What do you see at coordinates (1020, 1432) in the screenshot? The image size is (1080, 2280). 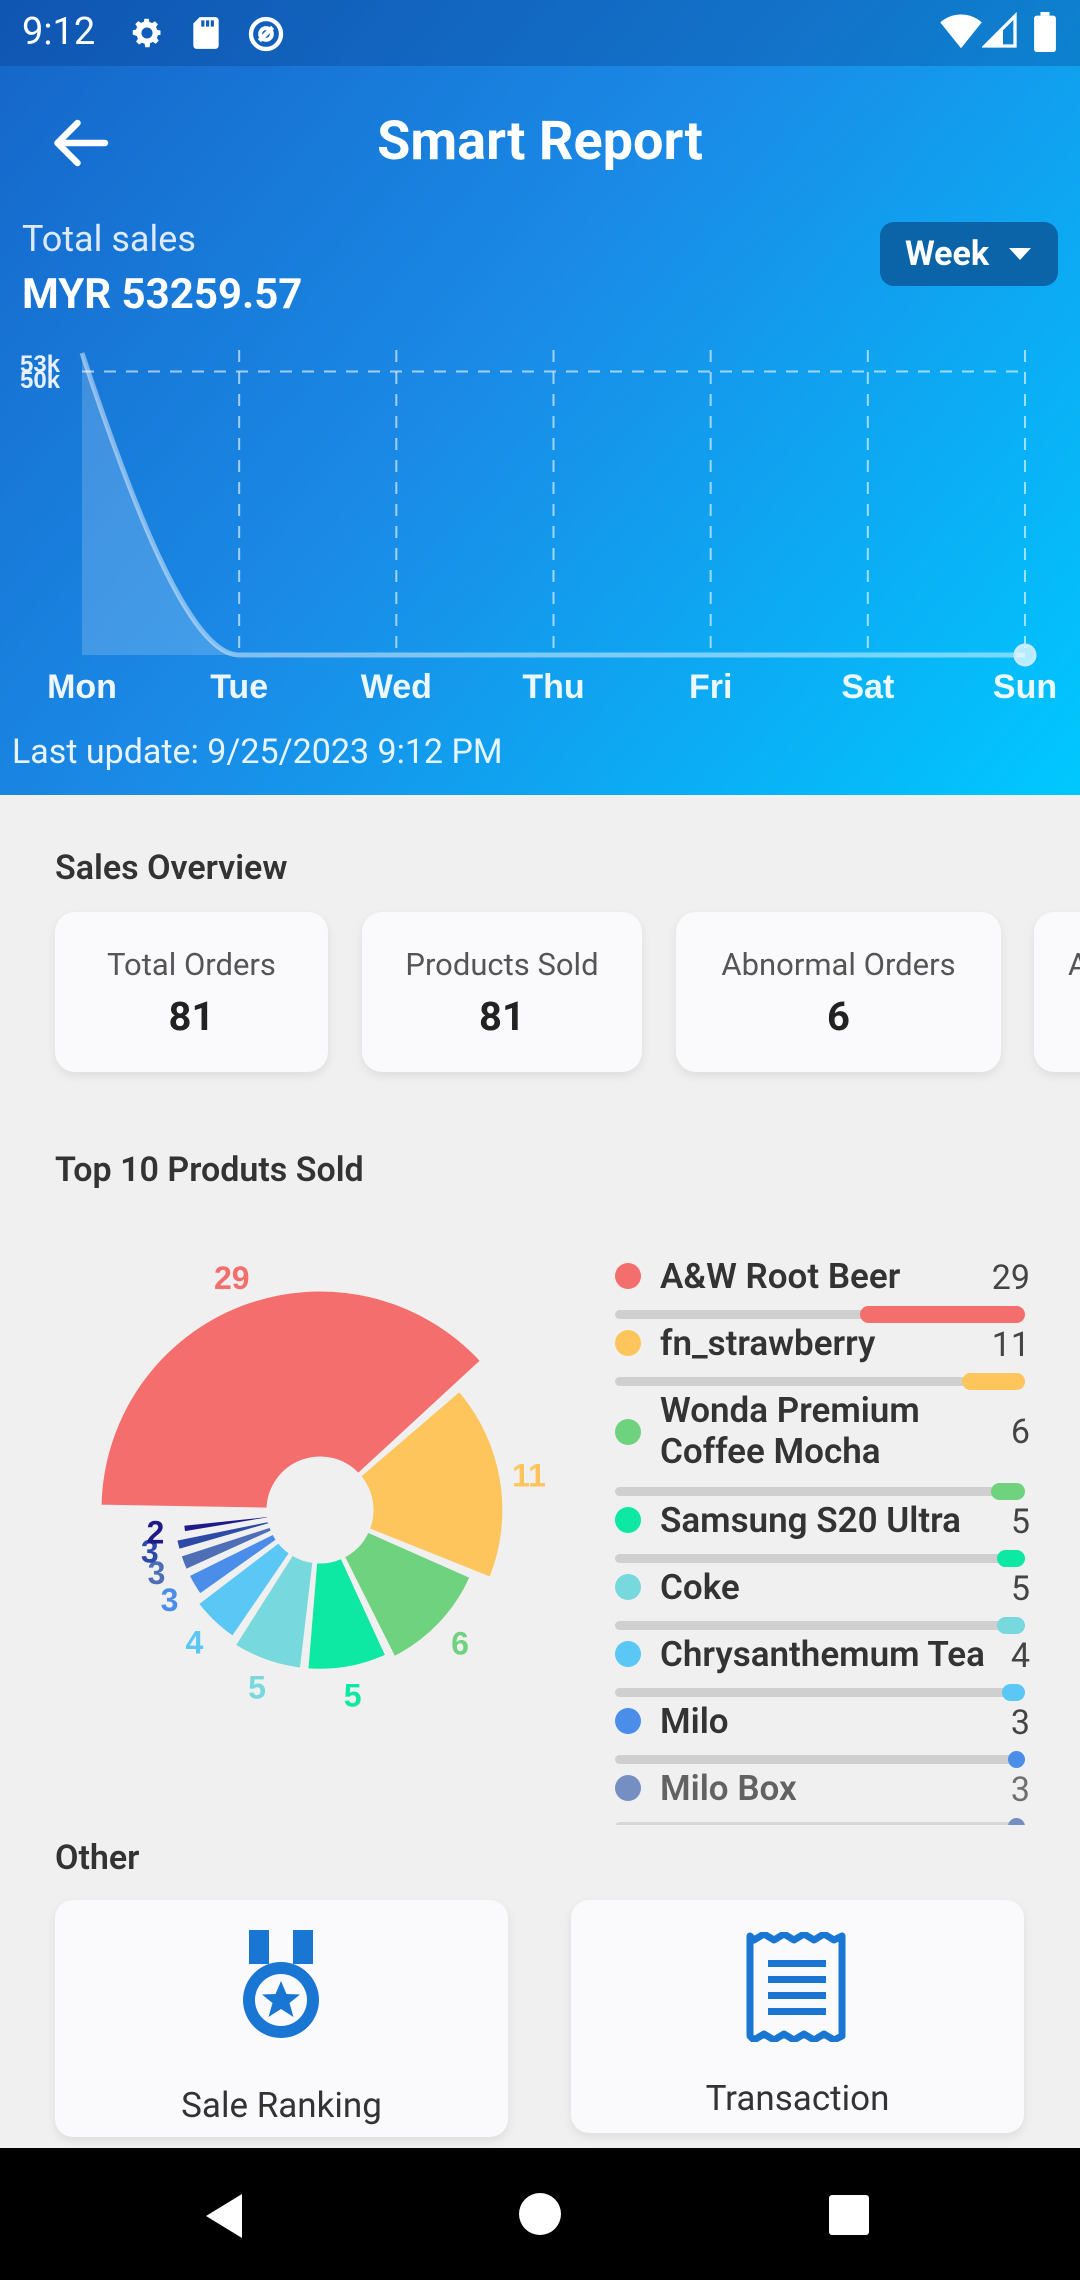 I see `product-count: 6` at bounding box center [1020, 1432].